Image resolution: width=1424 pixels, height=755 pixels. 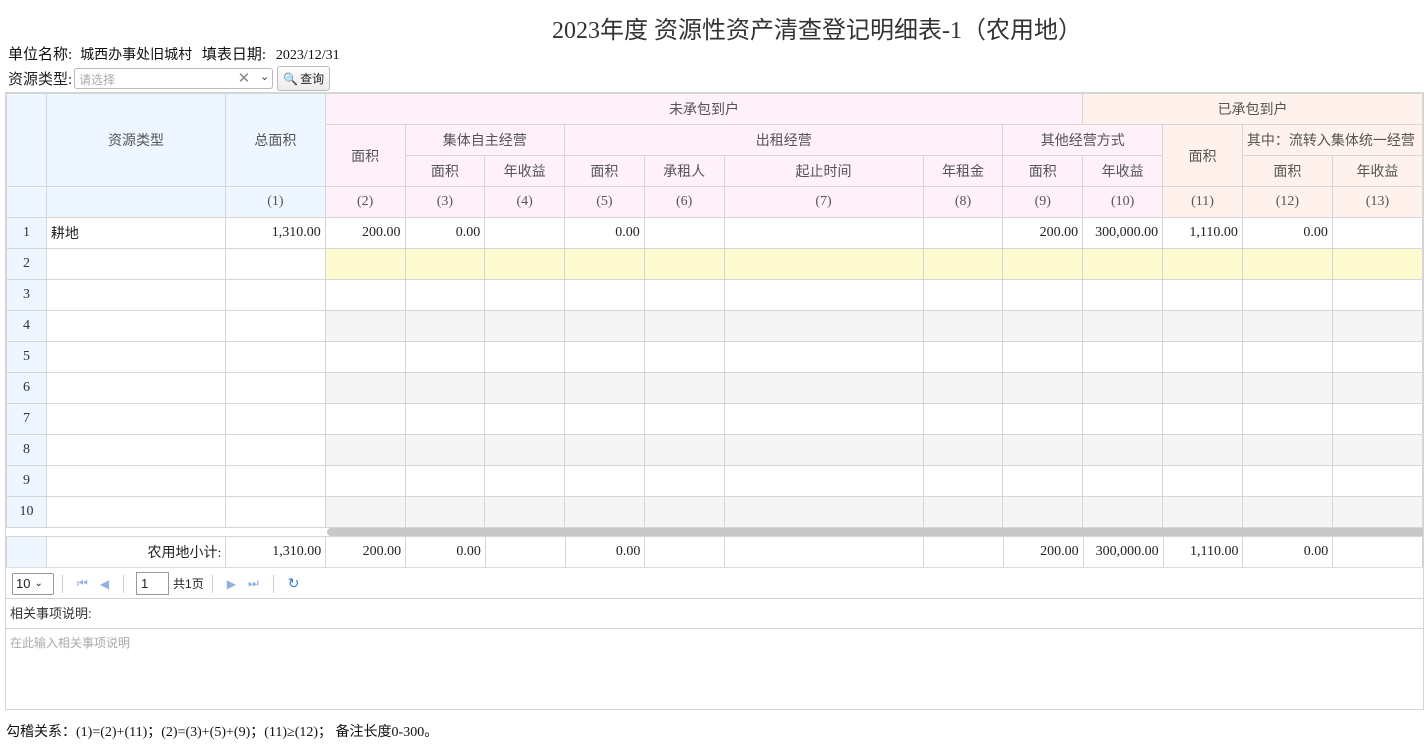 I want to click on table-row: 7, so click(x=714, y=419).